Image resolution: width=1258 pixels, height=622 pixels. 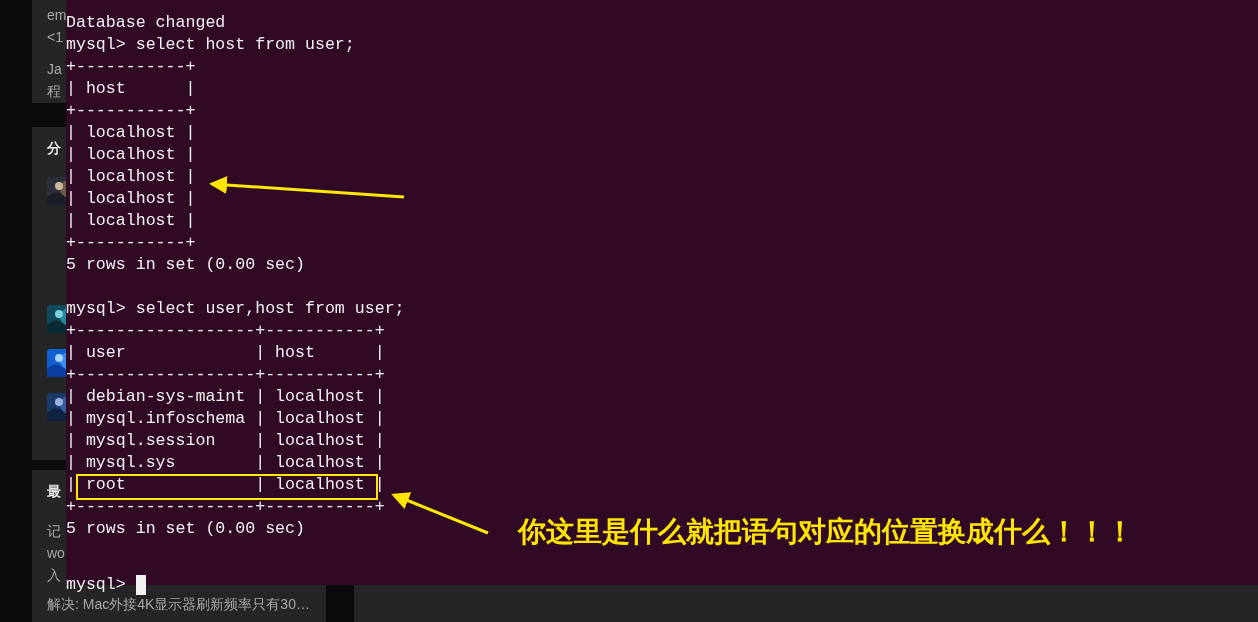 What do you see at coordinates (96, 585) in the screenshot?
I see `terminal-prompt: mysql>` at bounding box center [96, 585].